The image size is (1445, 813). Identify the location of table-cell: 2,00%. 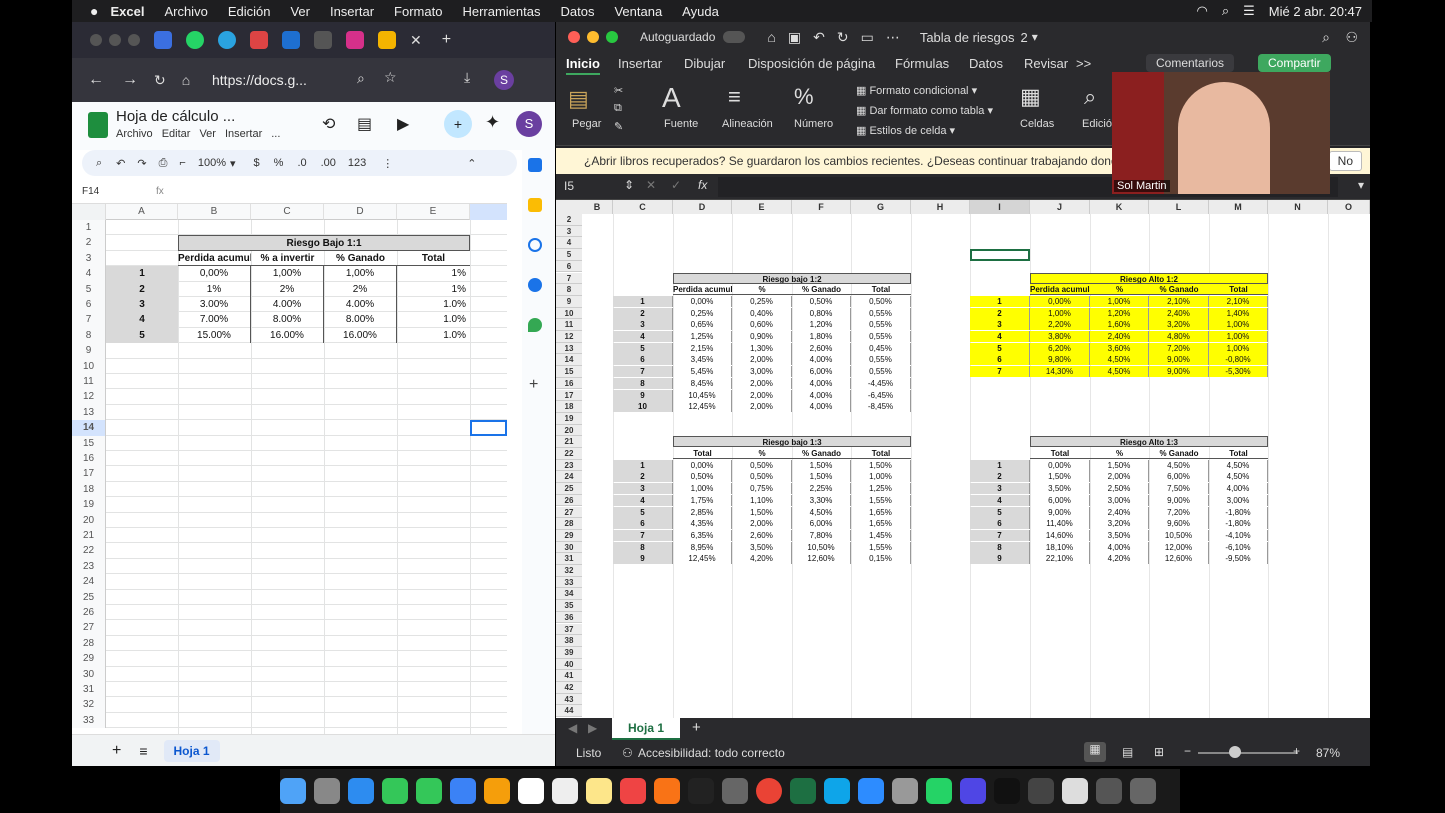
(762, 395).